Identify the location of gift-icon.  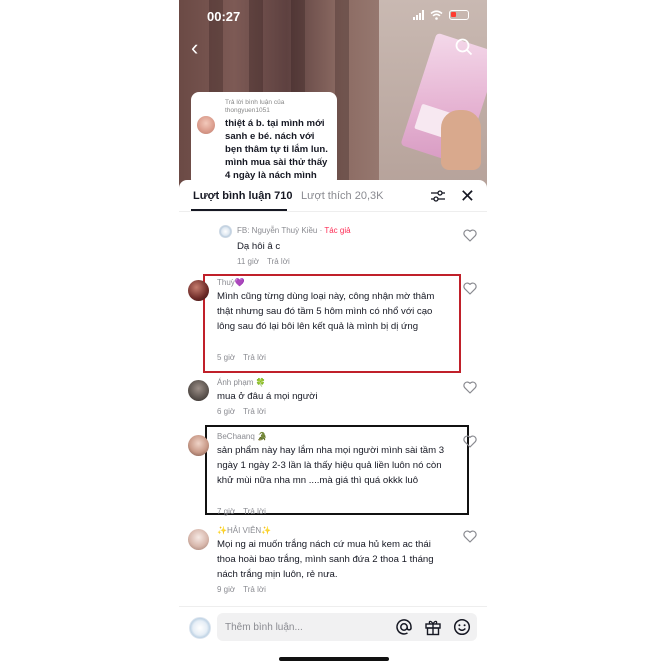
(433, 627).